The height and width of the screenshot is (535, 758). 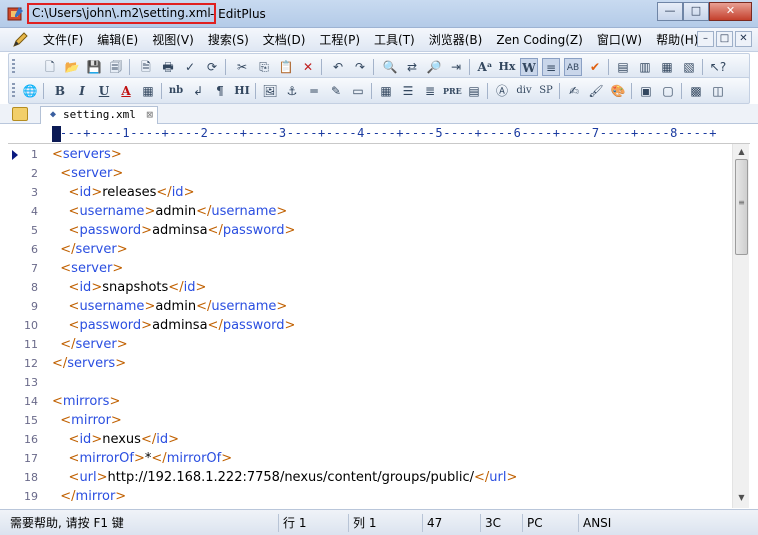 What do you see at coordinates (502, 91) in the screenshot?
I see `text-box-icon: Ⓐ` at bounding box center [502, 91].